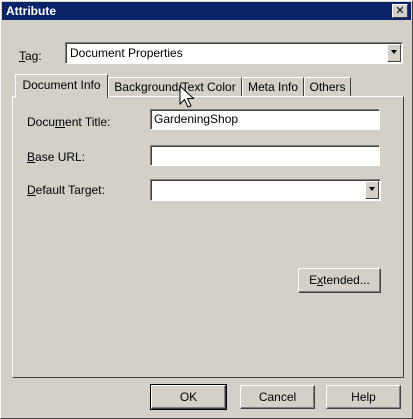  Describe the element at coordinates (327, 87) in the screenshot. I see `tab-others: Others` at that location.